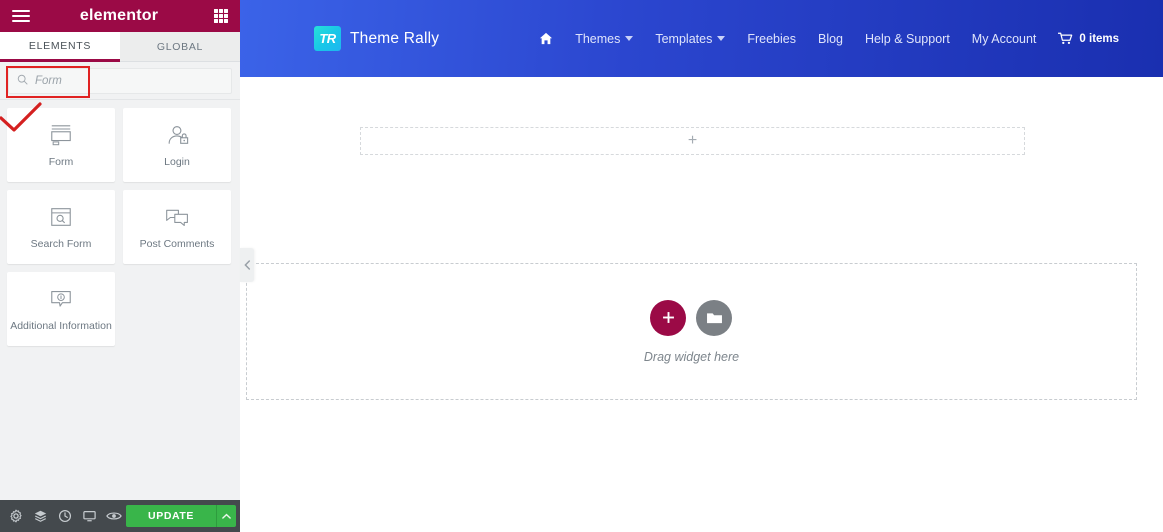 This screenshot has width=1163, height=532. I want to click on drop-zone-content: Drag widget here, so click(691, 331).